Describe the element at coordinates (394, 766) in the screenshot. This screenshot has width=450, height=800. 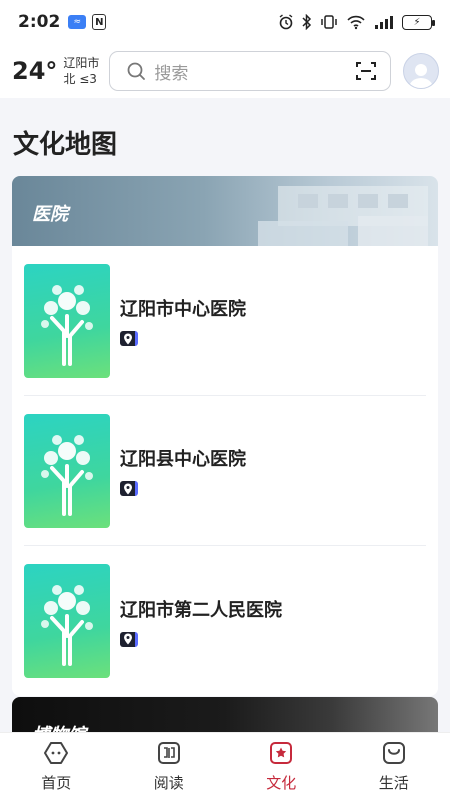
I see `nav-item-life: 生活` at that location.